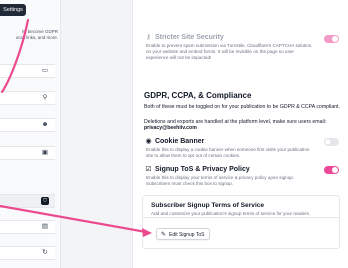 The image size is (348, 268). I want to click on key-icon: ⚷, so click(148, 37).